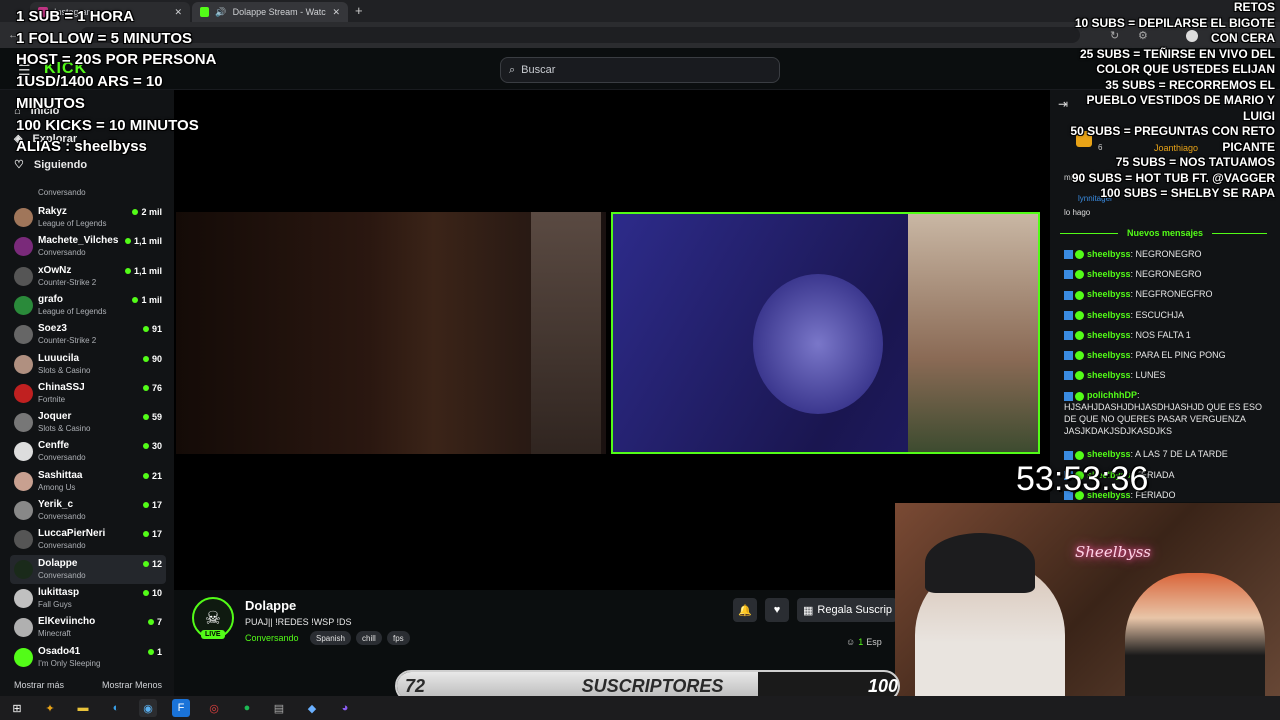 The image size is (1280, 720). Describe the element at coordinates (1173, 177) in the screenshot. I see `challenge-line: 90 SUBS = HOT TUB FT. @VAGGER` at that location.